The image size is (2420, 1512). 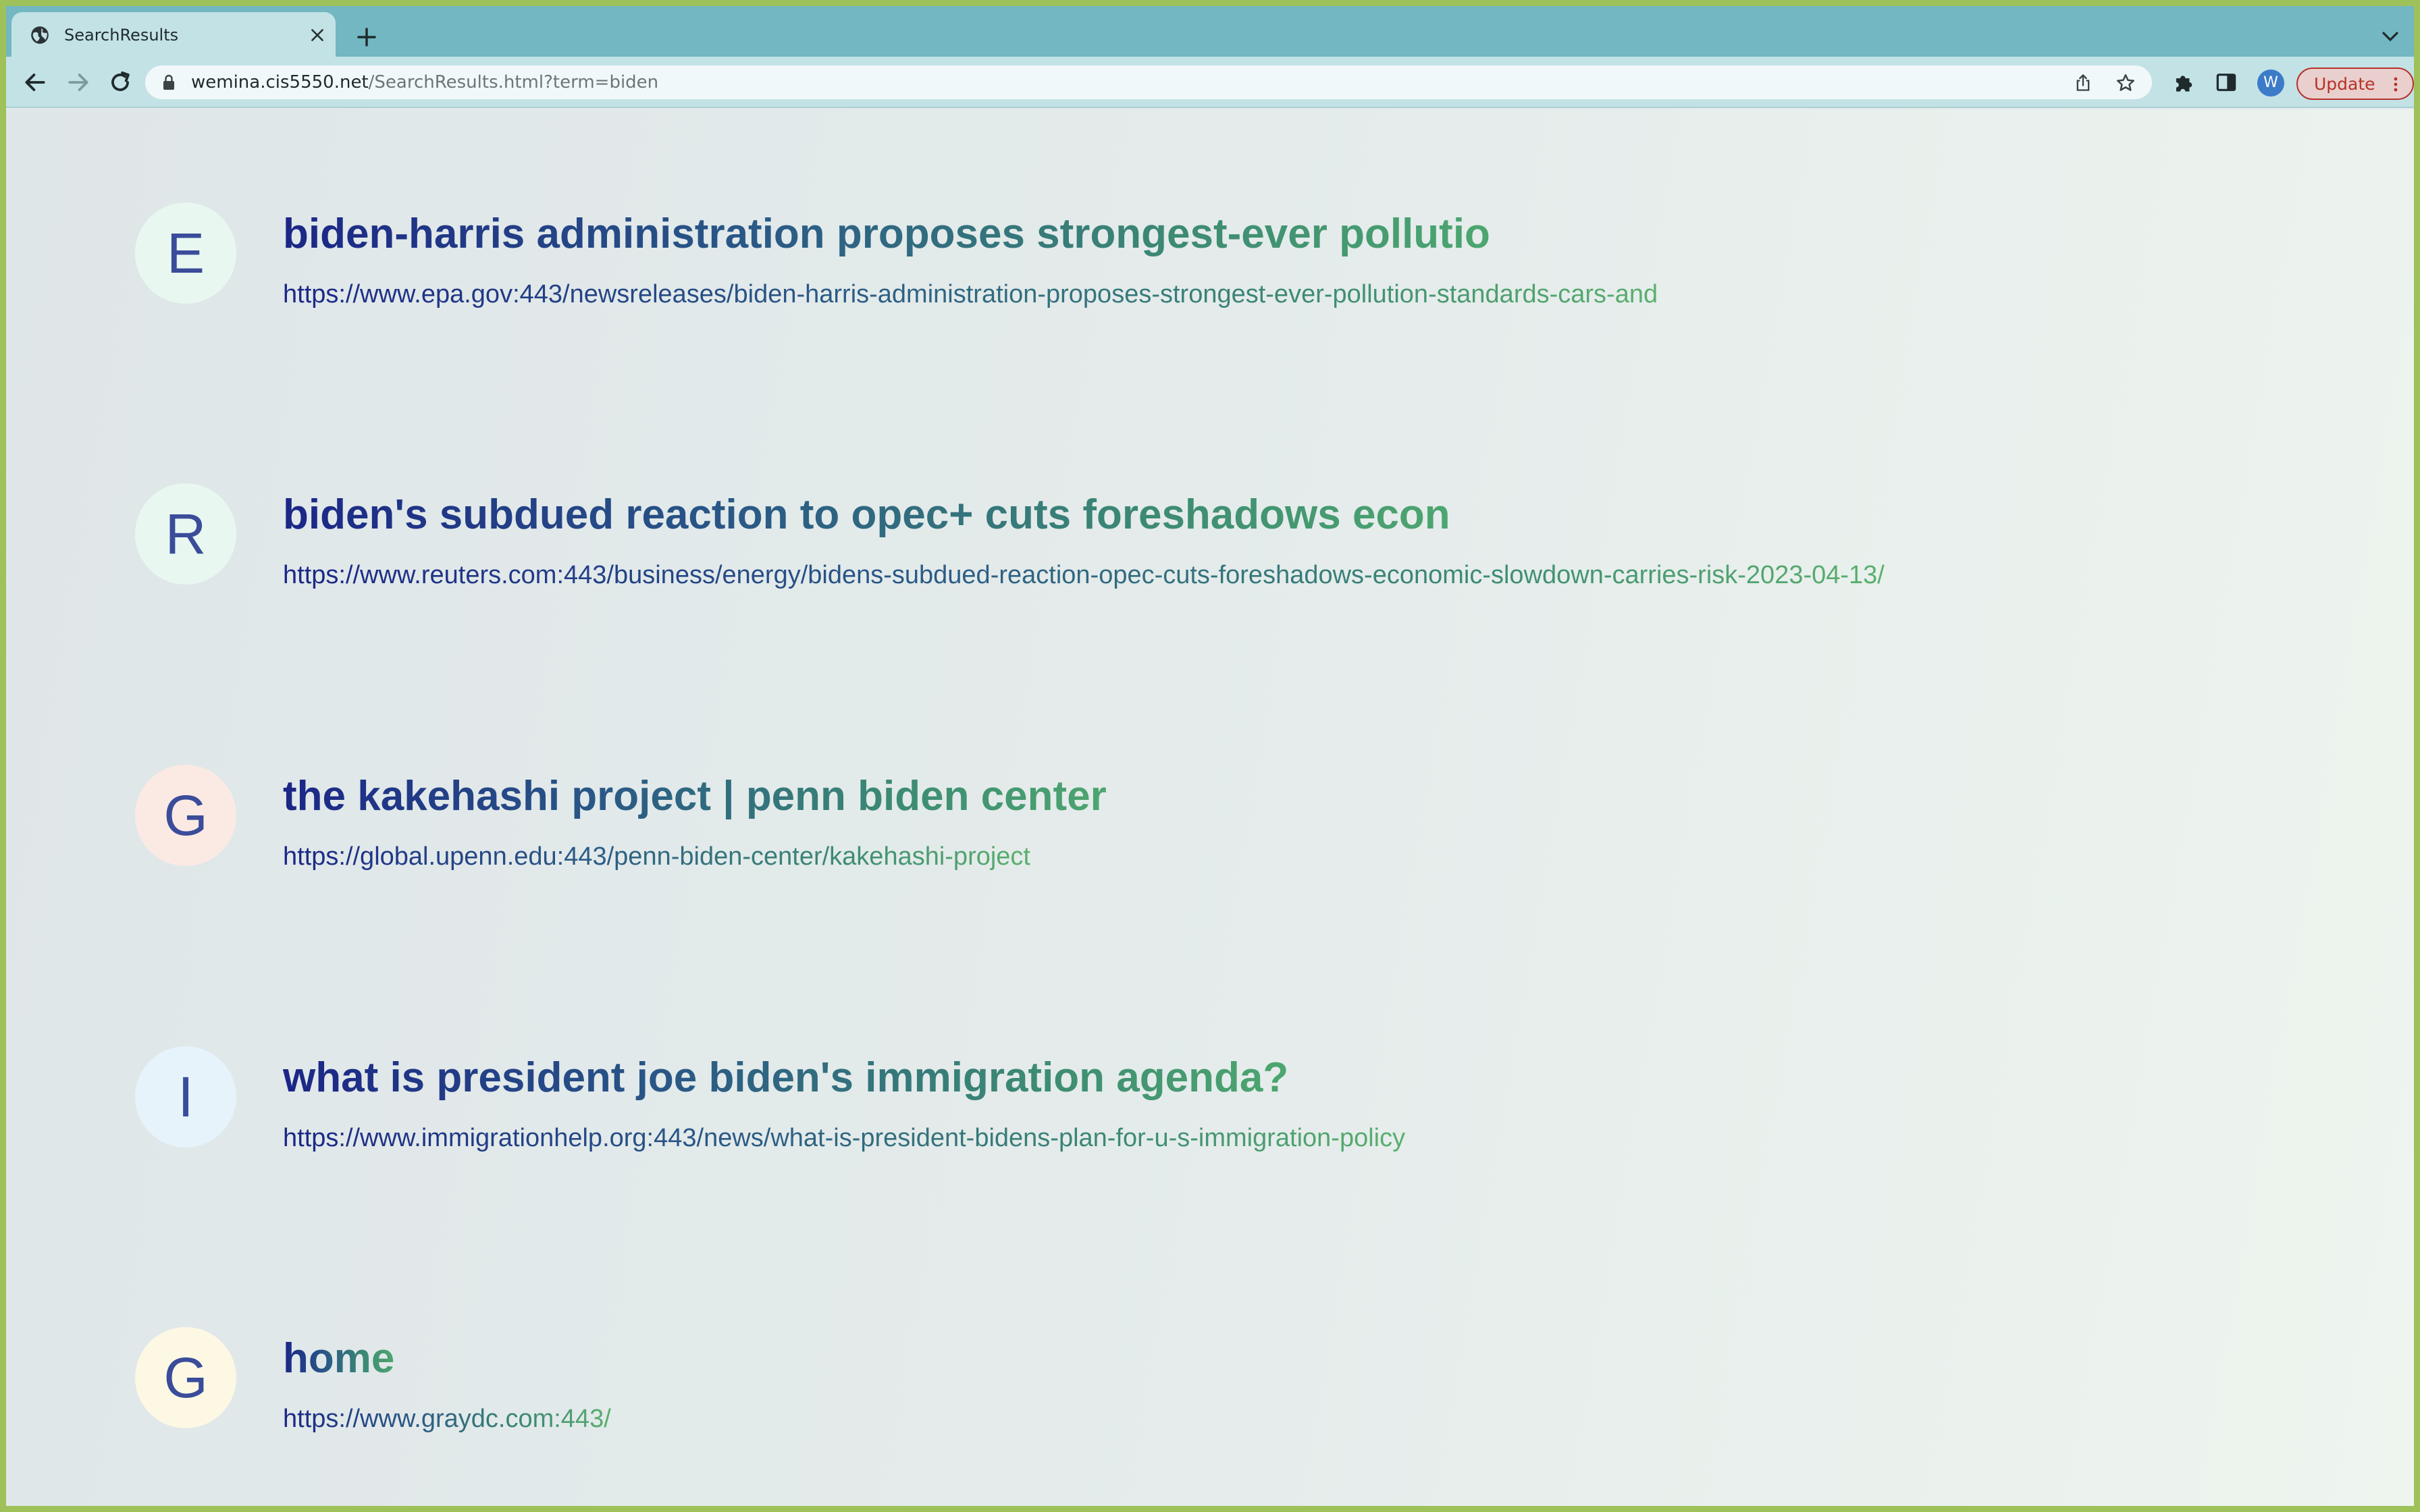 What do you see at coordinates (317, 35) in the screenshot?
I see `close-icon` at bounding box center [317, 35].